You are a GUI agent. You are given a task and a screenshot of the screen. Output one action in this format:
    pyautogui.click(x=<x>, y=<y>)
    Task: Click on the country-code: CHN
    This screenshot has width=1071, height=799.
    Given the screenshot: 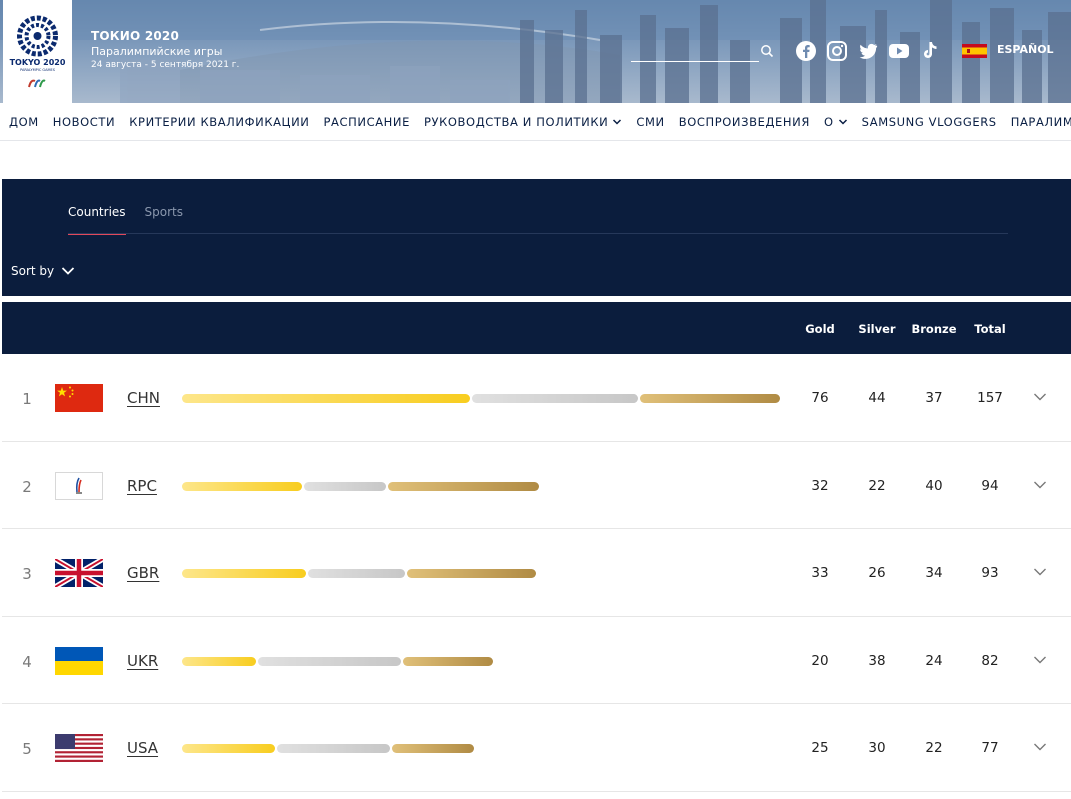 What is the action you would take?
    pyautogui.click(x=143, y=398)
    